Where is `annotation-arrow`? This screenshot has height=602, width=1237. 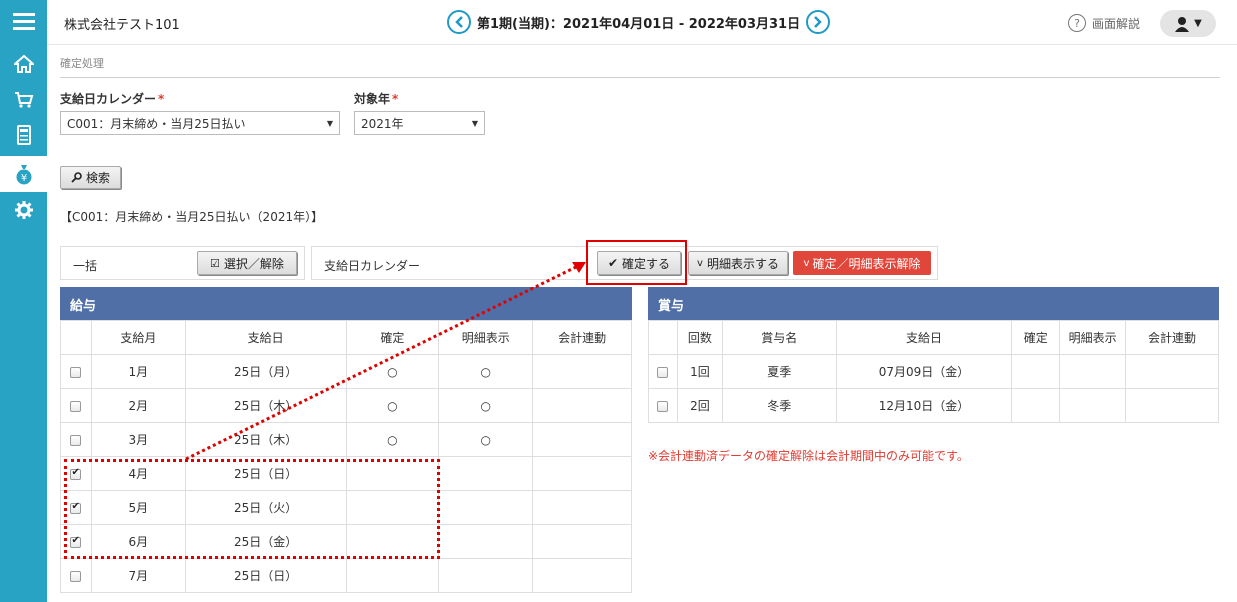
annotation-arrow is located at coordinates (385, 361).